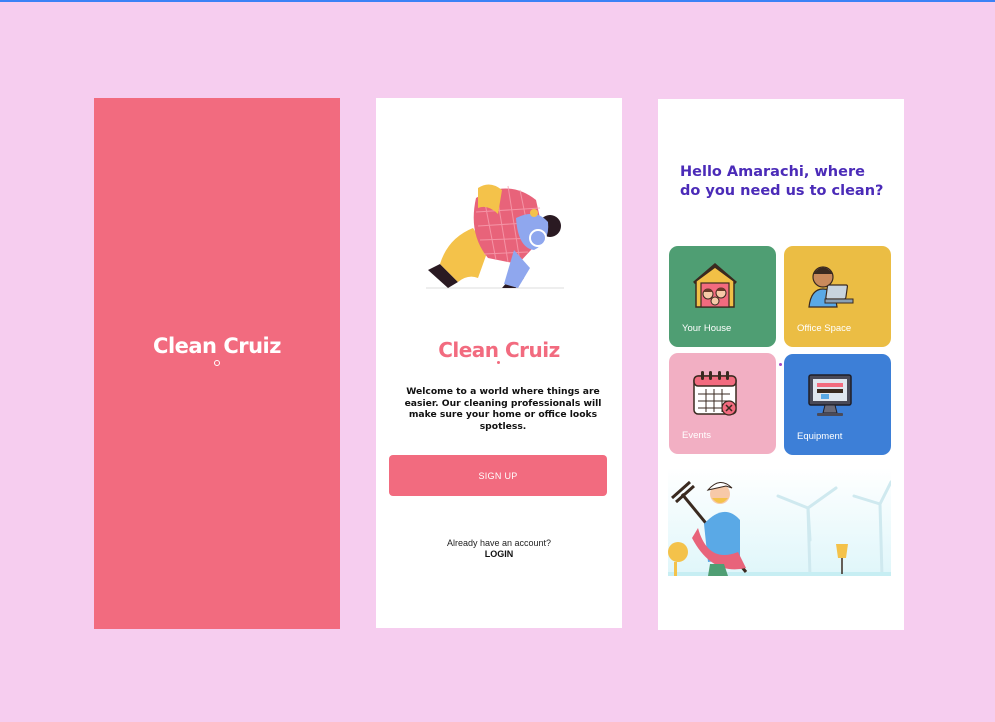  What do you see at coordinates (697, 435) in the screenshot?
I see `tile-label: Events` at bounding box center [697, 435].